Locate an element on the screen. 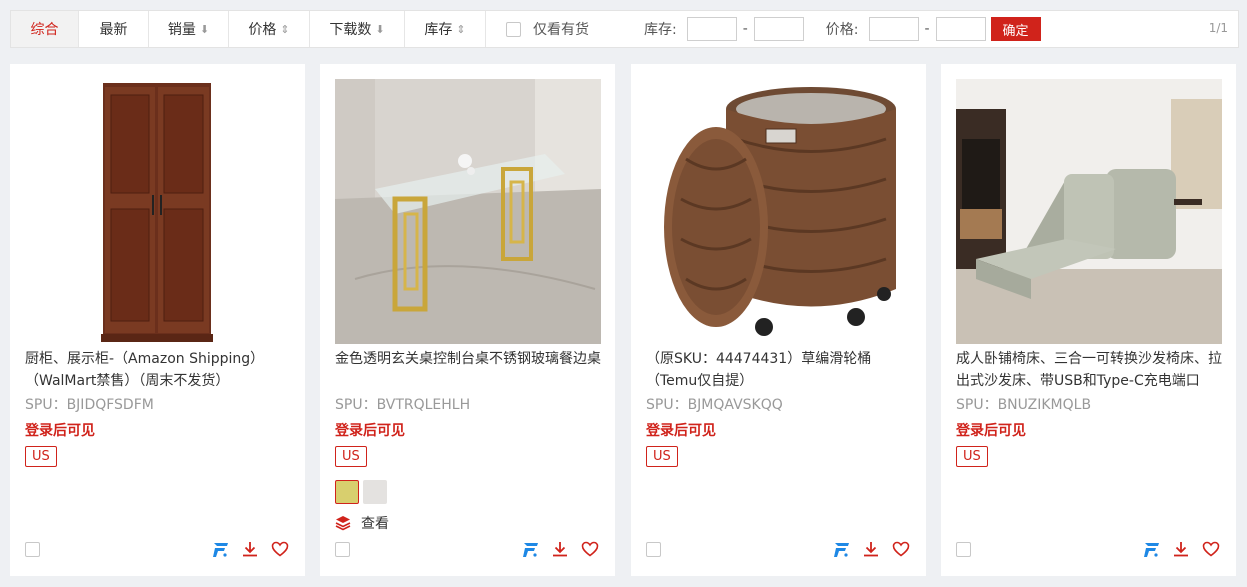 The width and height of the screenshot is (1247, 587). tab-sales: 销量 ⬇ is located at coordinates (189, 29).